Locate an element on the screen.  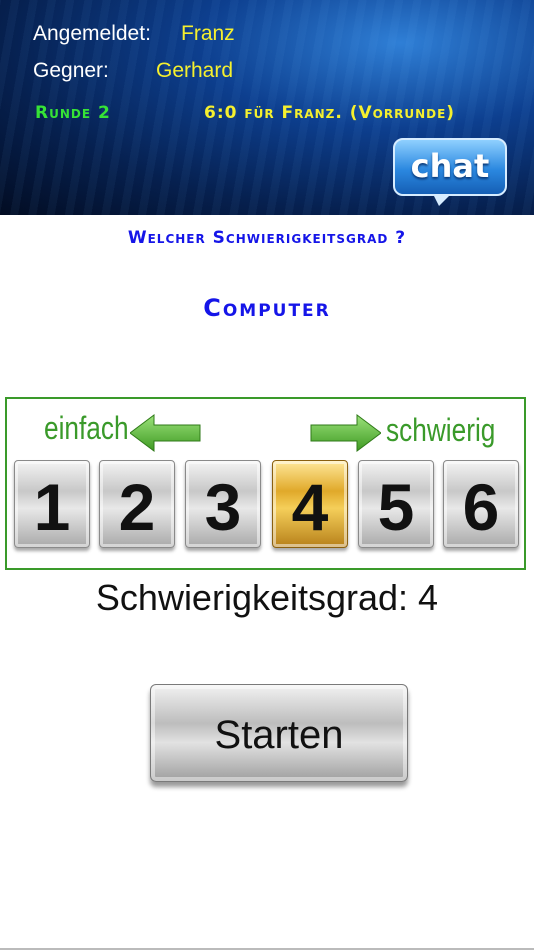
difficulty-question: Welcher Schwierigkeitsgrad ? is located at coordinates (267, 238).